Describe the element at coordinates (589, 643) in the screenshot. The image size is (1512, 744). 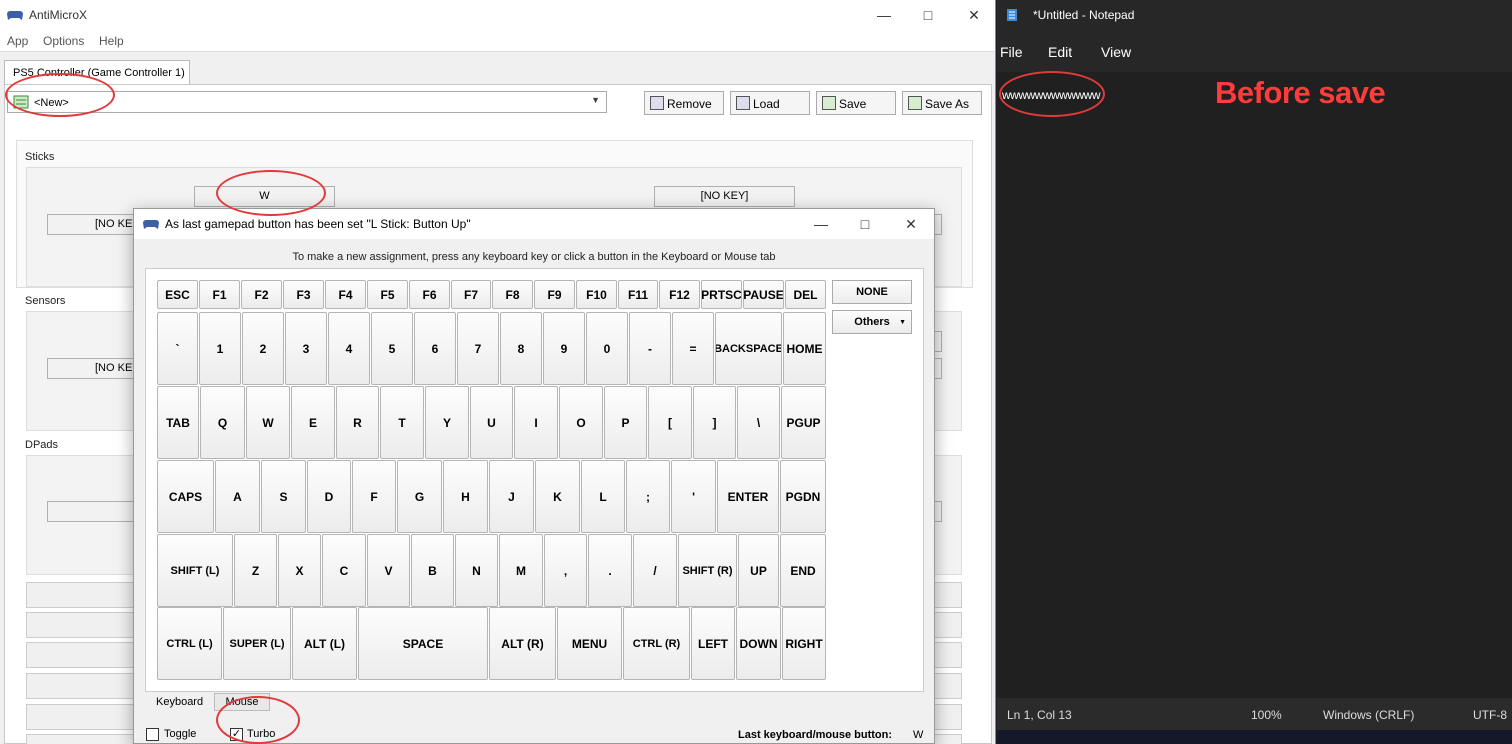
I see `key-menu: MENU` at that location.